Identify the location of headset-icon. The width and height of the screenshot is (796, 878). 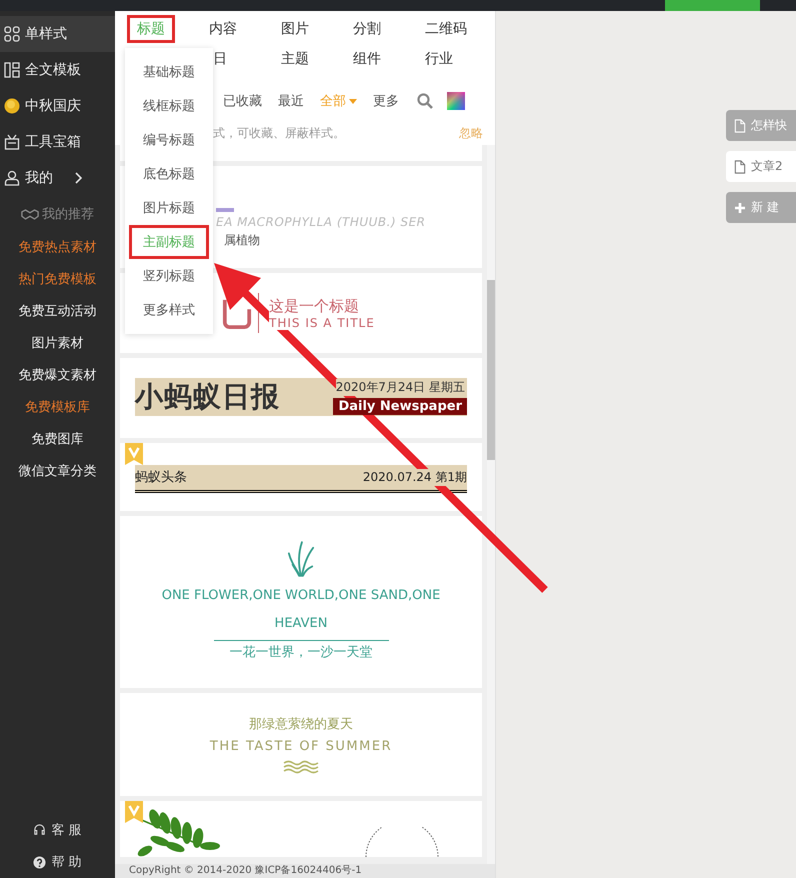
(39, 830).